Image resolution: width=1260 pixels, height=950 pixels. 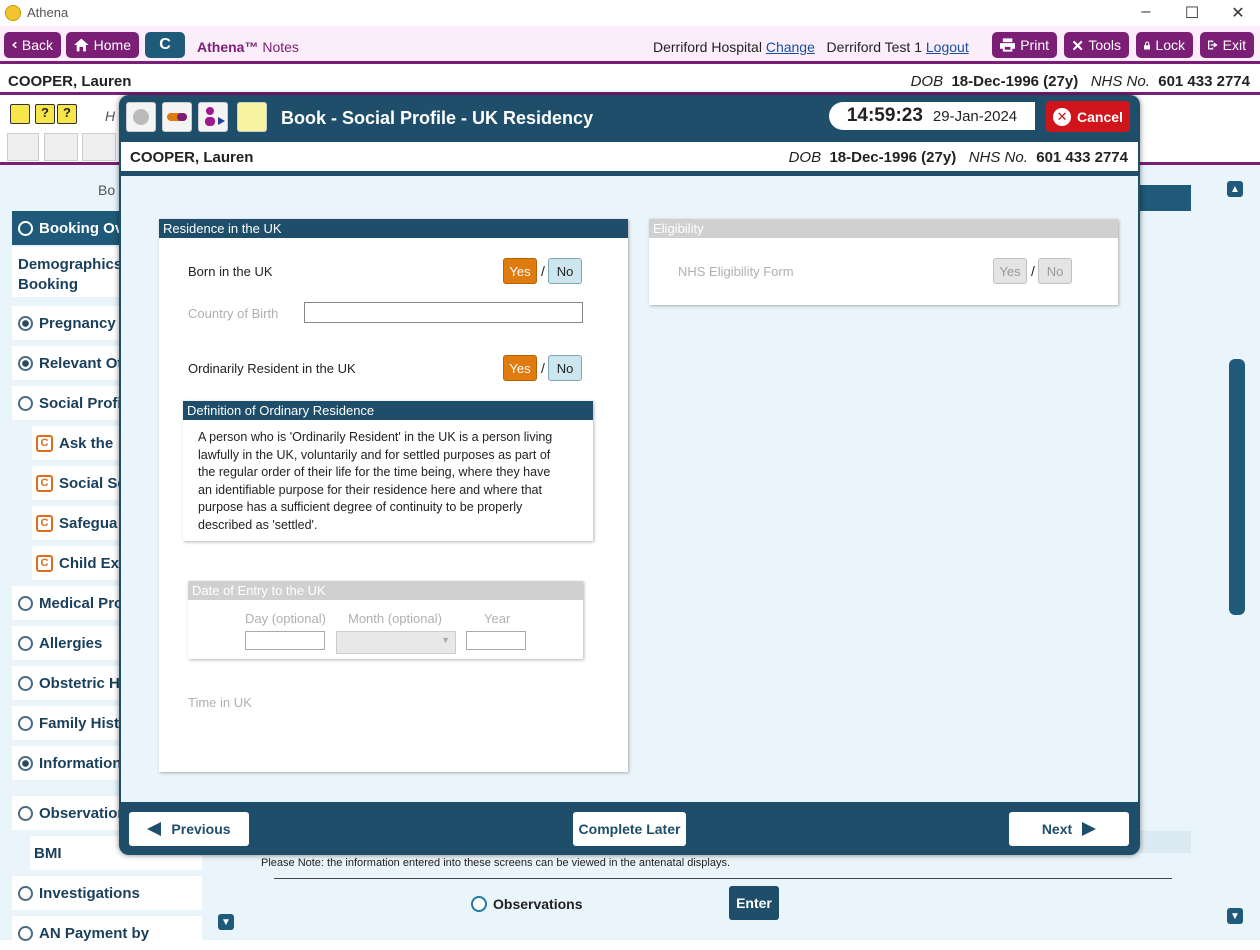 What do you see at coordinates (754, 903) in the screenshot?
I see `enter-button: Enter` at bounding box center [754, 903].